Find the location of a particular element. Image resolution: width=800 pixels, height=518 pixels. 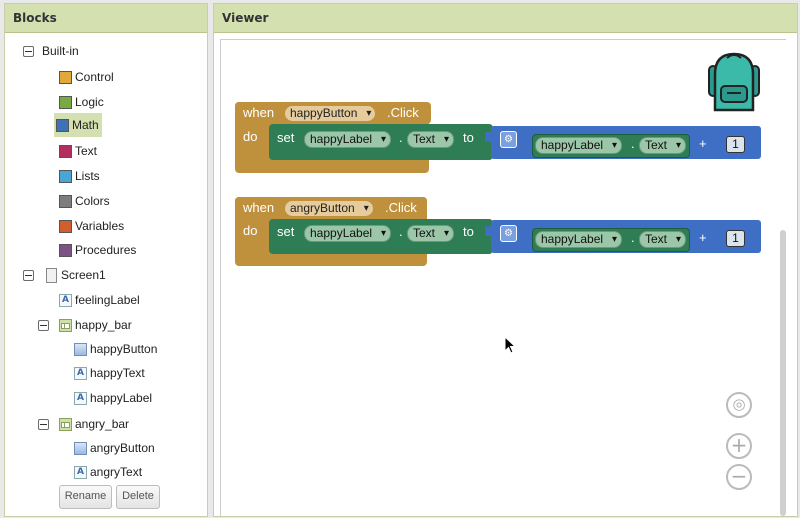

logic-swatch-icon is located at coordinates (65, 102).